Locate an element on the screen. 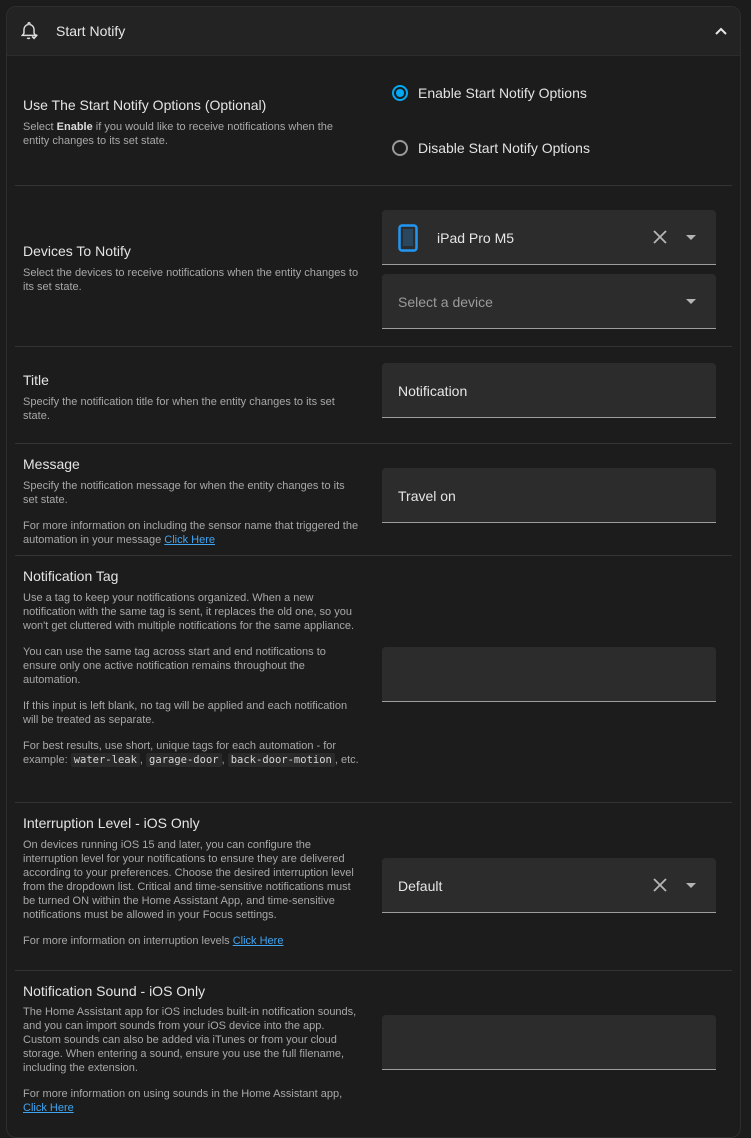  tag-title: Notification Tag is located at coordinates (71, 576).